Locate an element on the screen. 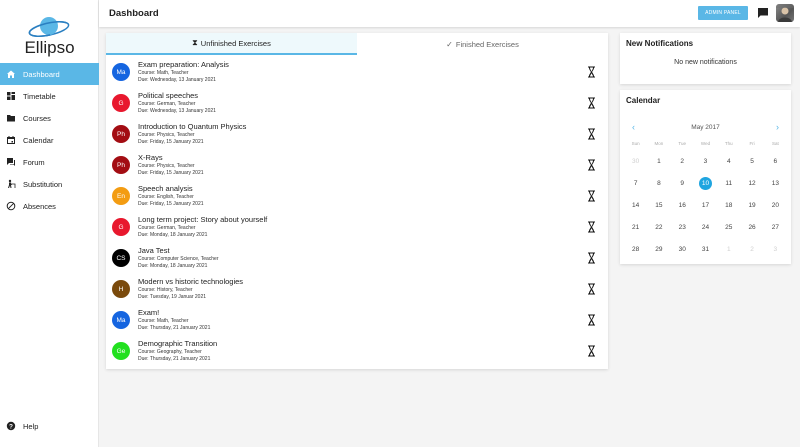 This screenshot has height=447, width=800. course-avatar: Ma is located at coordinates (121, 72).